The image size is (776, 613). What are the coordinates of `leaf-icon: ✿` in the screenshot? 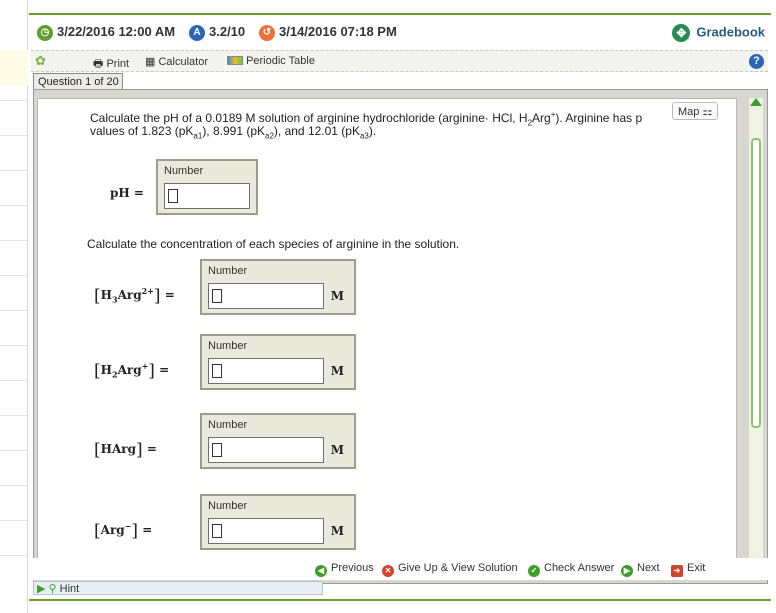 It's located at (40, 60).